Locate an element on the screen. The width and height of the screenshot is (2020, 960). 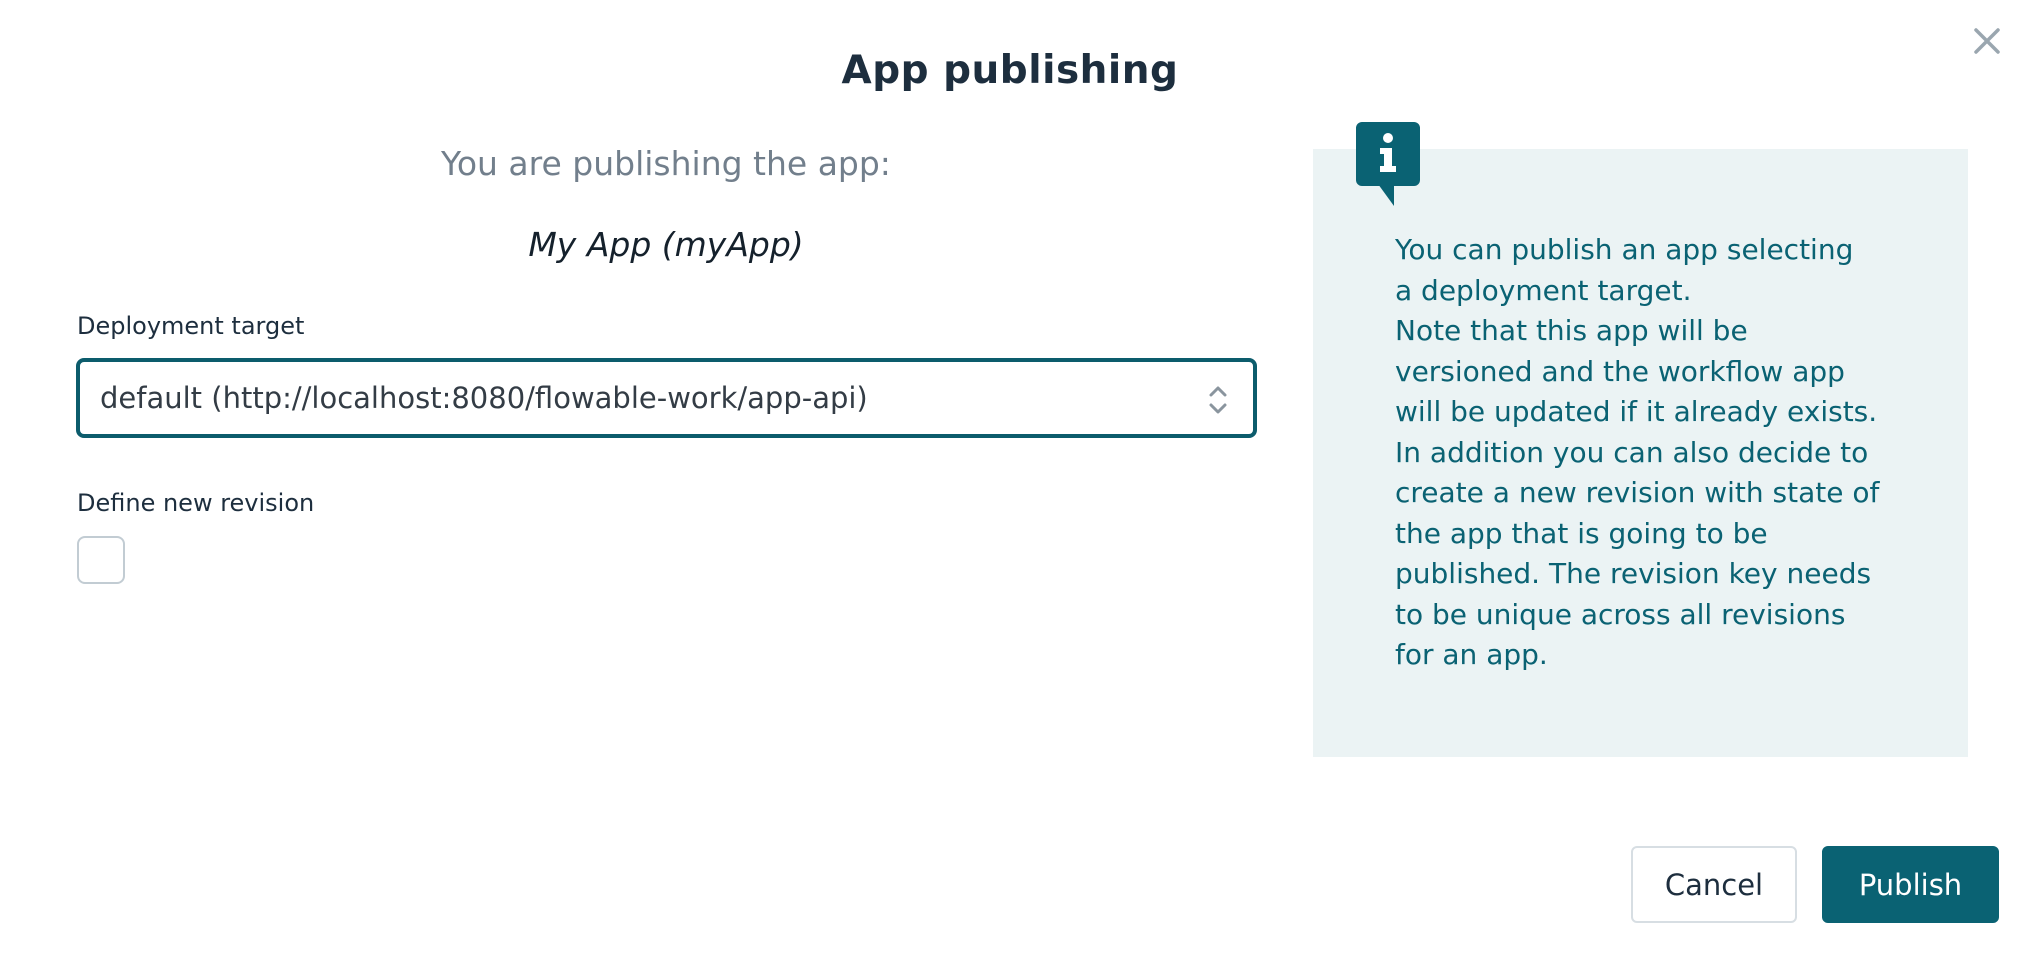
define-revision-checkbox is located at coordinates (101, 560).